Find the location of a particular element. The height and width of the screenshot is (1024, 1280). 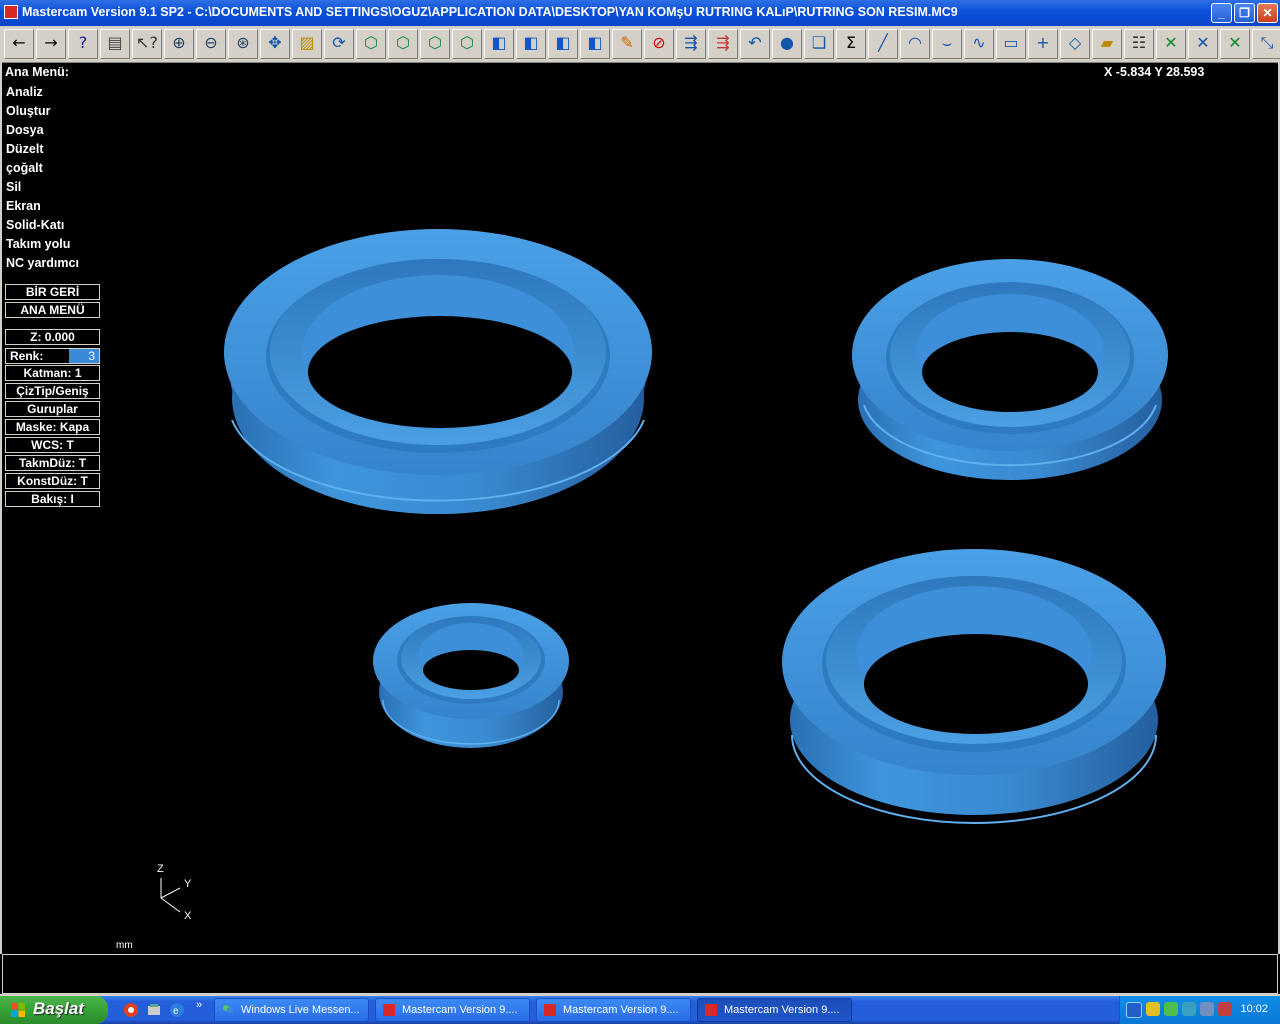

color-button: Renk: 3 is located at coordinates (52, 356).